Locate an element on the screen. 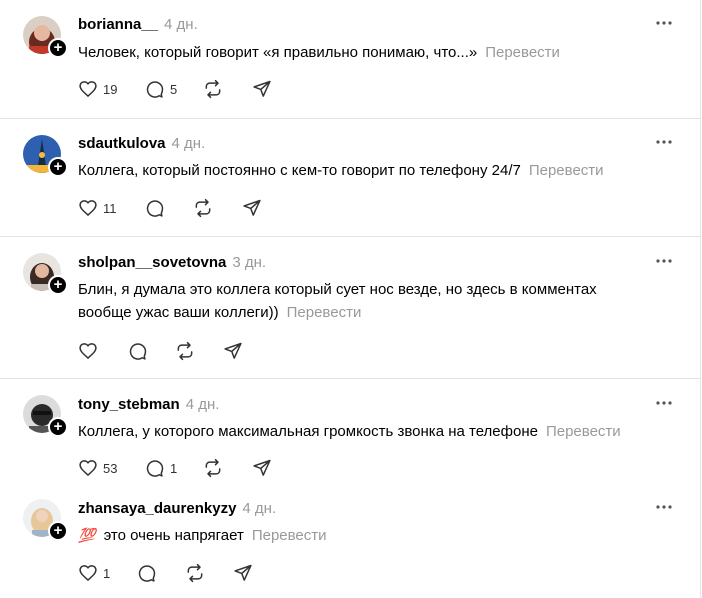  username: zhansaya_daurenkyzy is located at coordinates (157, 508).